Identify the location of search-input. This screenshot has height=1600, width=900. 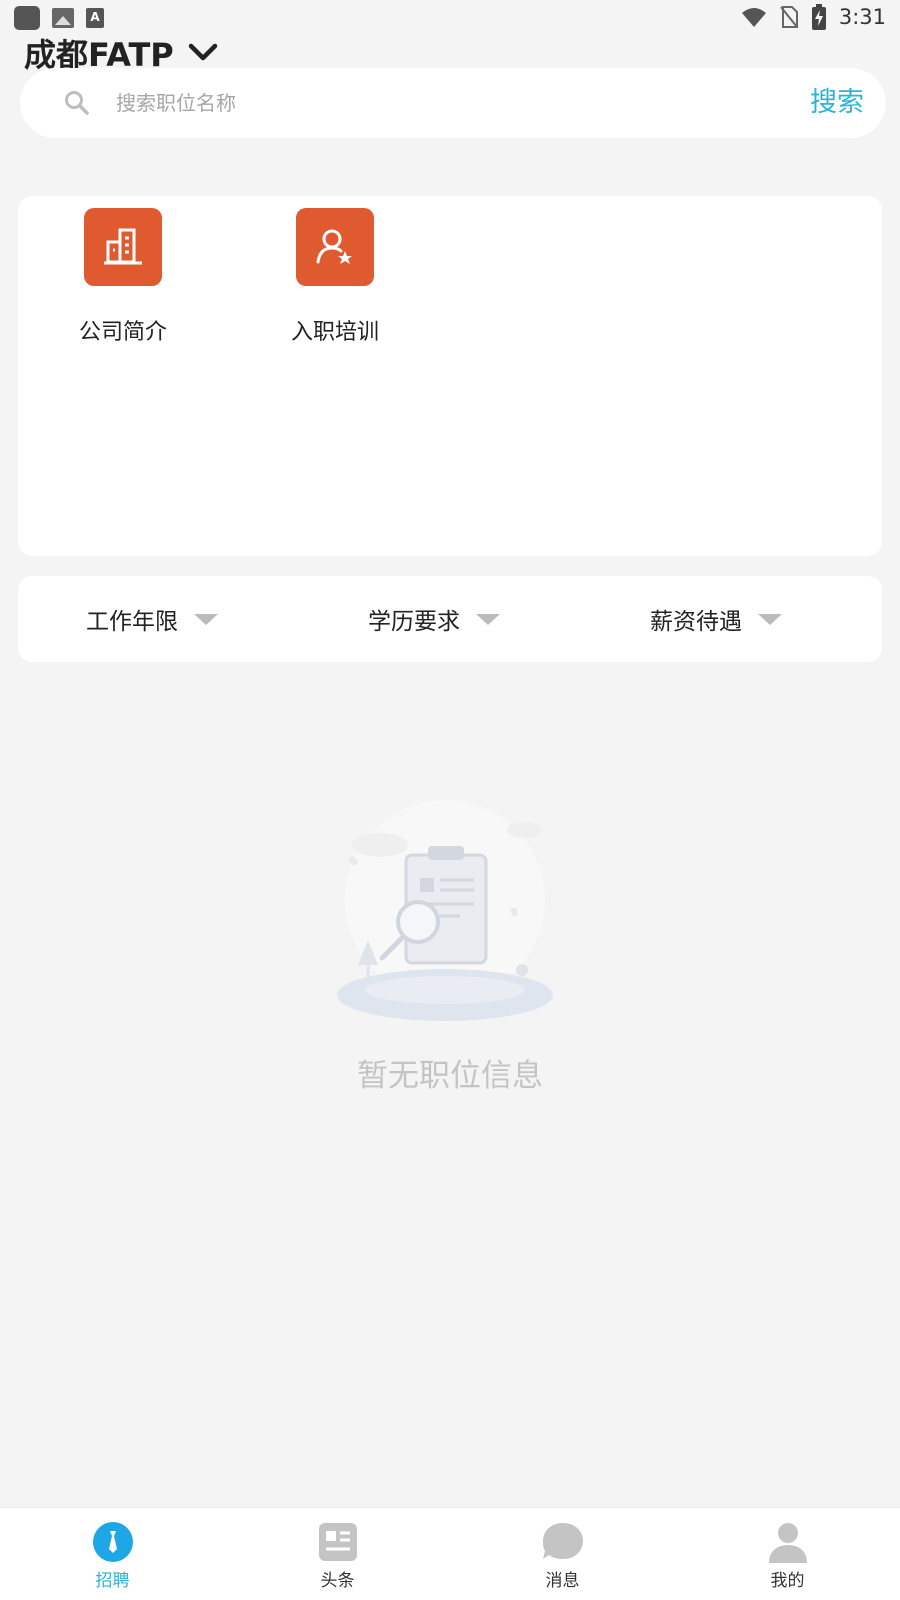
(446, 103).